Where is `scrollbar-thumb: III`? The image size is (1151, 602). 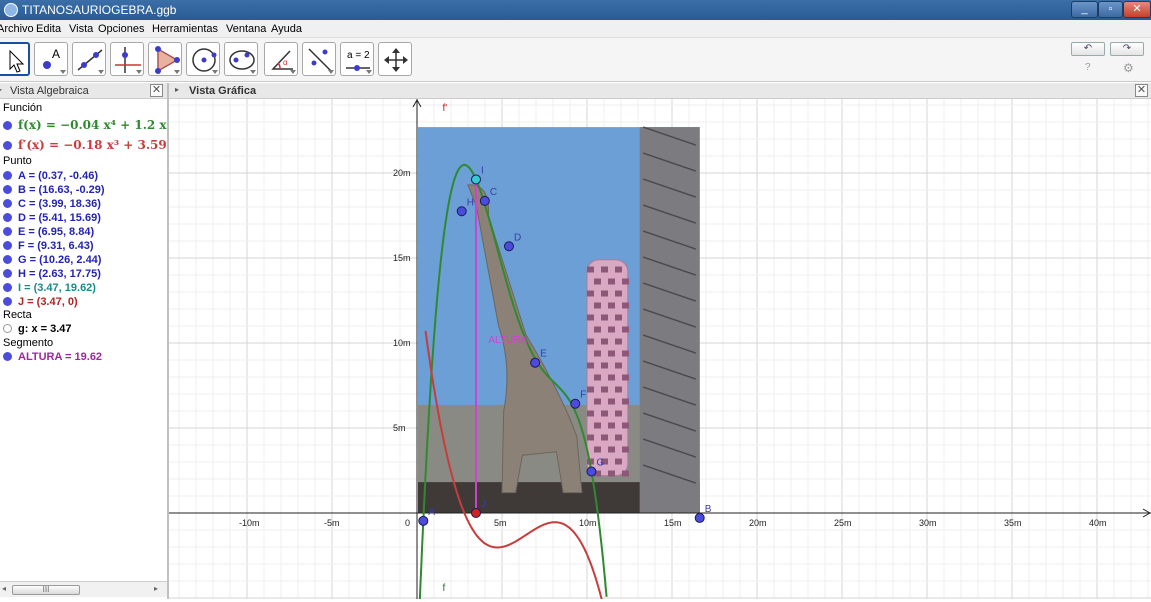 scrollbar-thumb: III is located at coordinates (46, 590).